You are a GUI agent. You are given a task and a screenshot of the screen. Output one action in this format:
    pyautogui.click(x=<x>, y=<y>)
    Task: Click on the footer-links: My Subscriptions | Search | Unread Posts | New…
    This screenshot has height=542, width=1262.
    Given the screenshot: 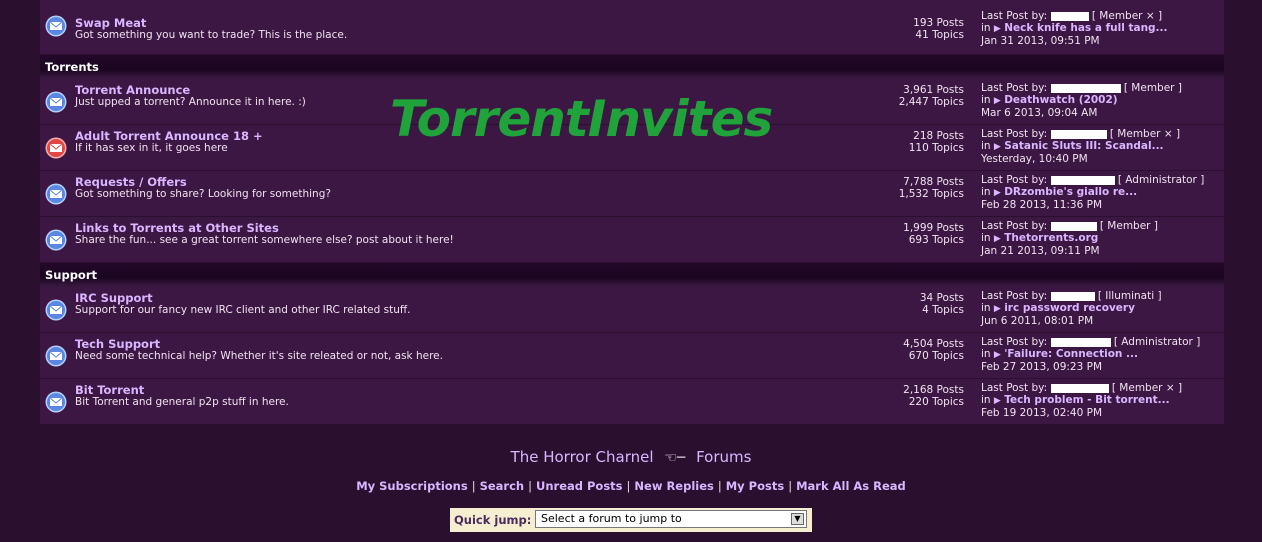 What is the action you would take?
    pyautogui.click(x=631, y=486)
    